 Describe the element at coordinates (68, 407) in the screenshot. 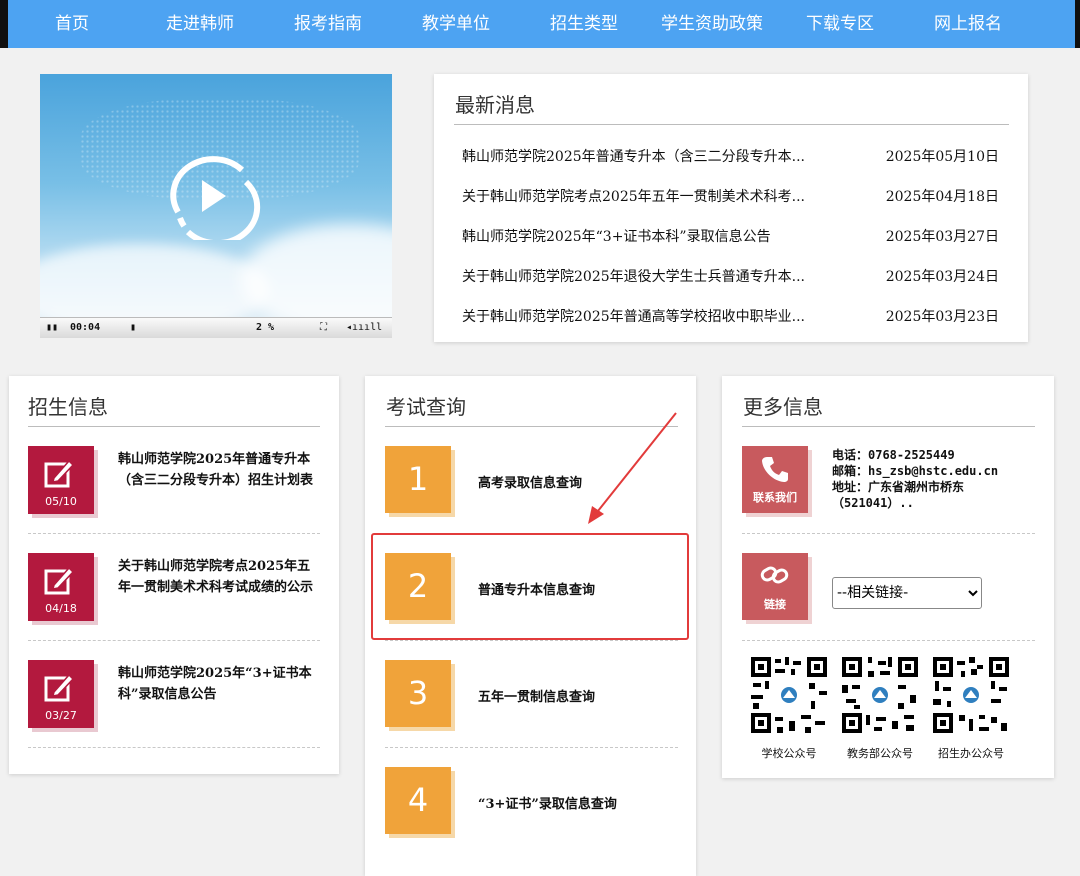

I see `admissions-title: 招生信息` at that location.